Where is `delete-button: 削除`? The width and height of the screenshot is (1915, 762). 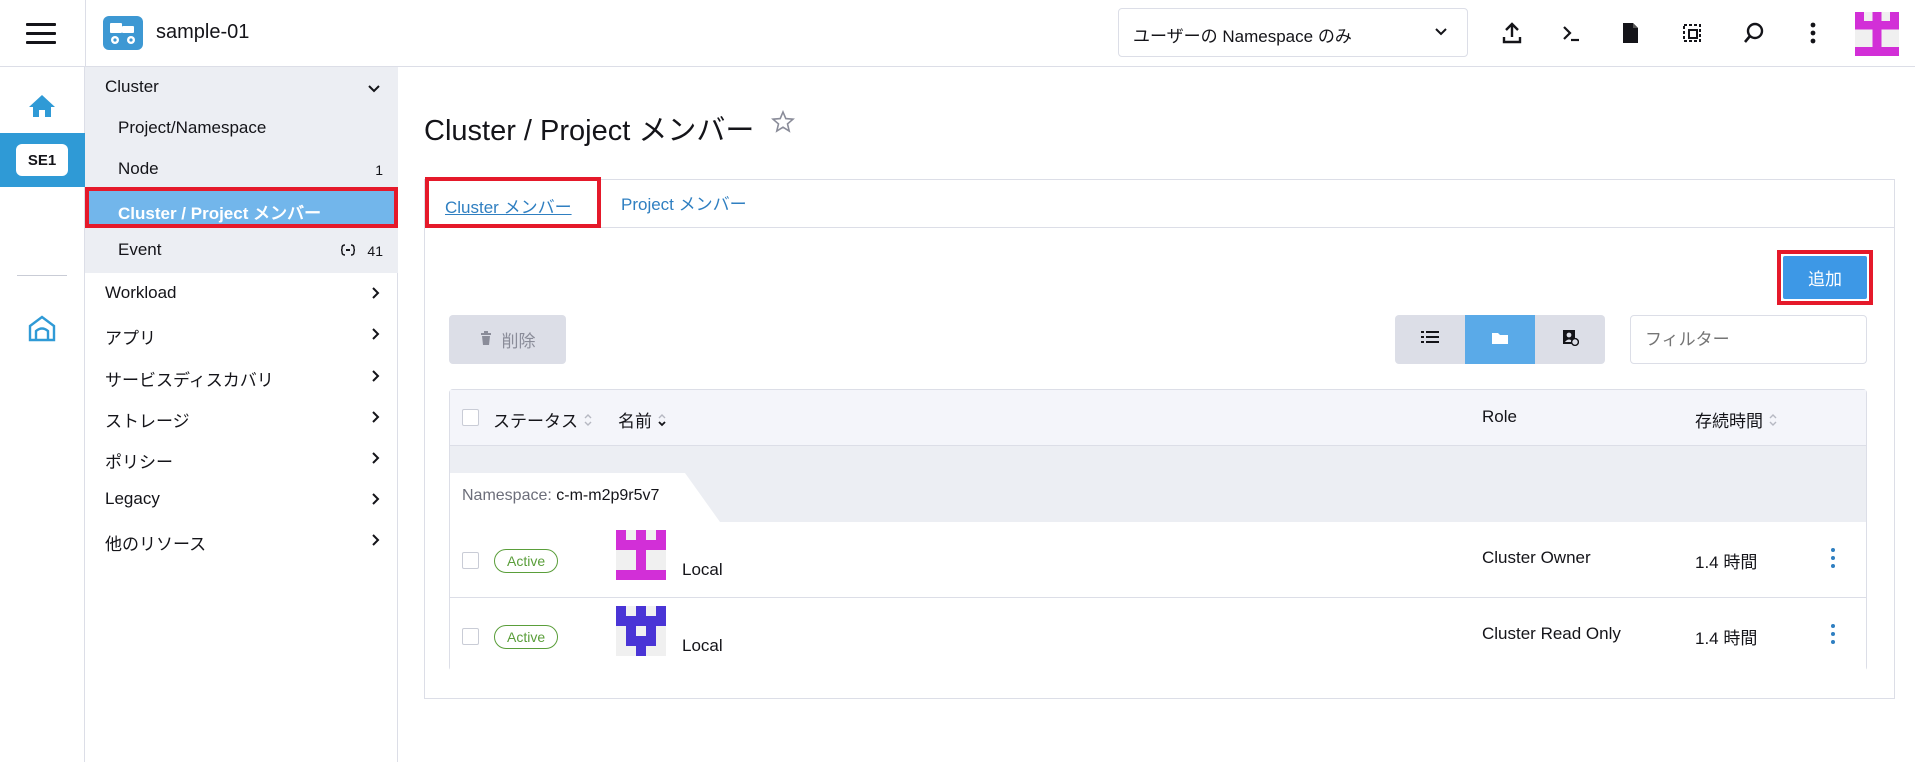 delete-button: 削除 is located at coordinates (507, 339).